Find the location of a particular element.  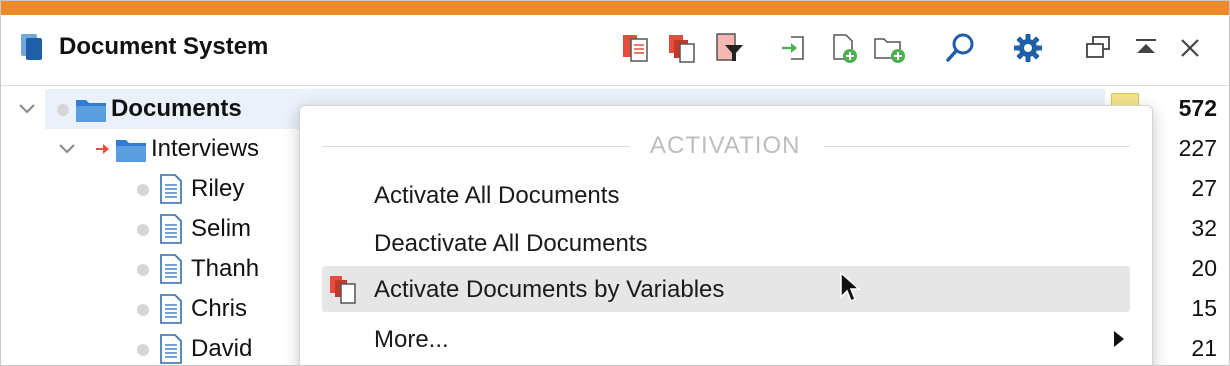

tree-label-interviews: Interviews is located at coordinates (205, 148).